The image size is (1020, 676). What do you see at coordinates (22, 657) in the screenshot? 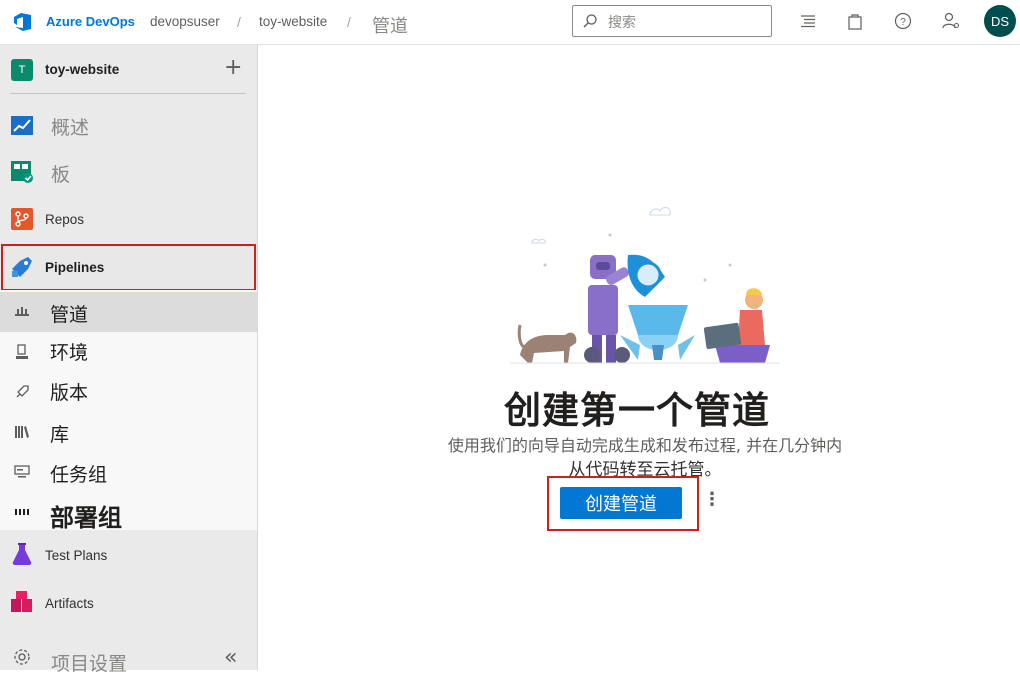
I see `gear-icon` at bounding box center [22, 657].